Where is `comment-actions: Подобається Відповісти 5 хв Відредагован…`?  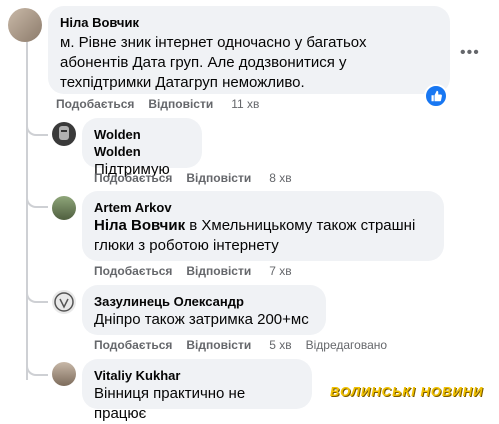 comment-actions: Подобається Відповісти 5 хв Відредагован… is located at coordinates (240, 345).